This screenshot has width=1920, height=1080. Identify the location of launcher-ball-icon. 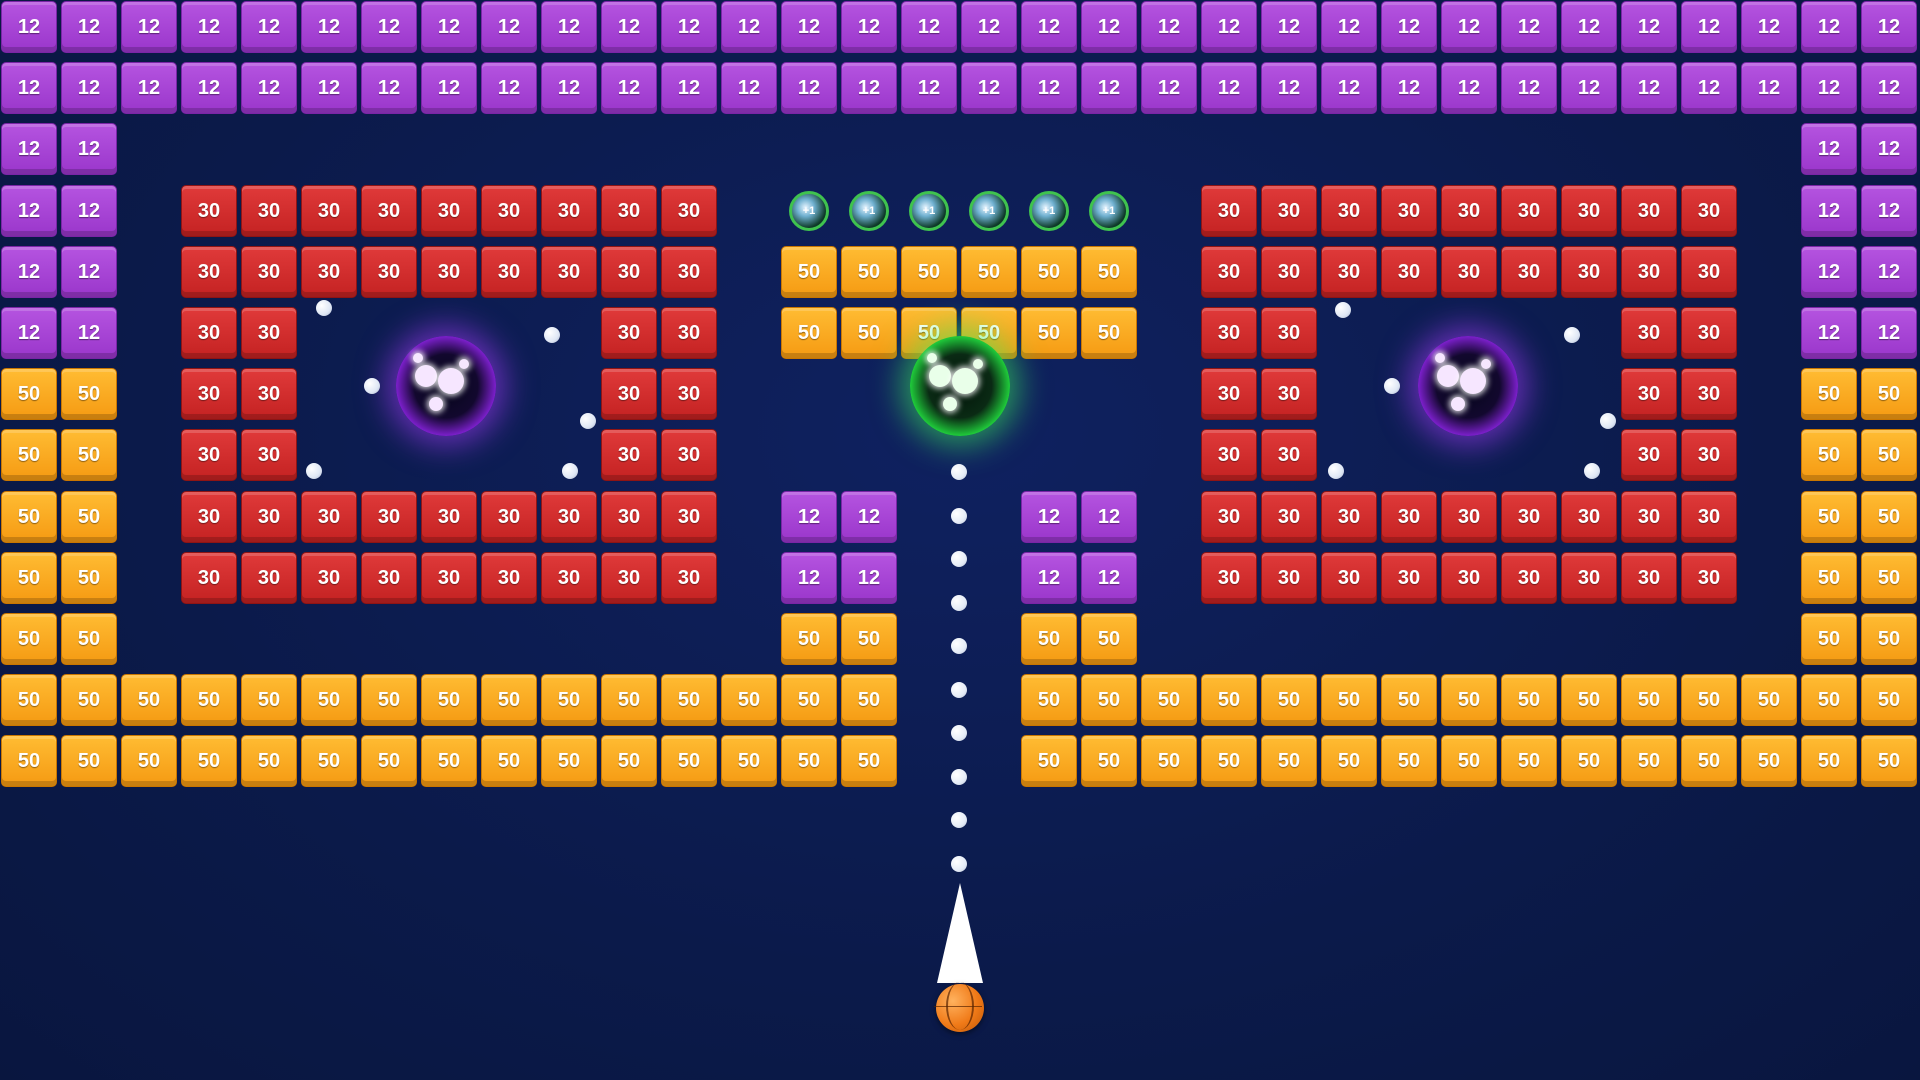
(959, 1007).